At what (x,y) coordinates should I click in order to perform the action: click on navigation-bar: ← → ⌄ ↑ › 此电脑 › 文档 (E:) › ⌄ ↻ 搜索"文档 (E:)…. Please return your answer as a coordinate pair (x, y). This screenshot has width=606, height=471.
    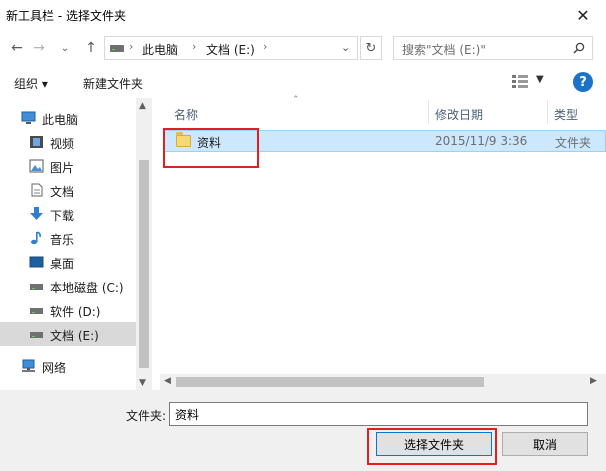
    Looking at the image, I should click on (303, 48).